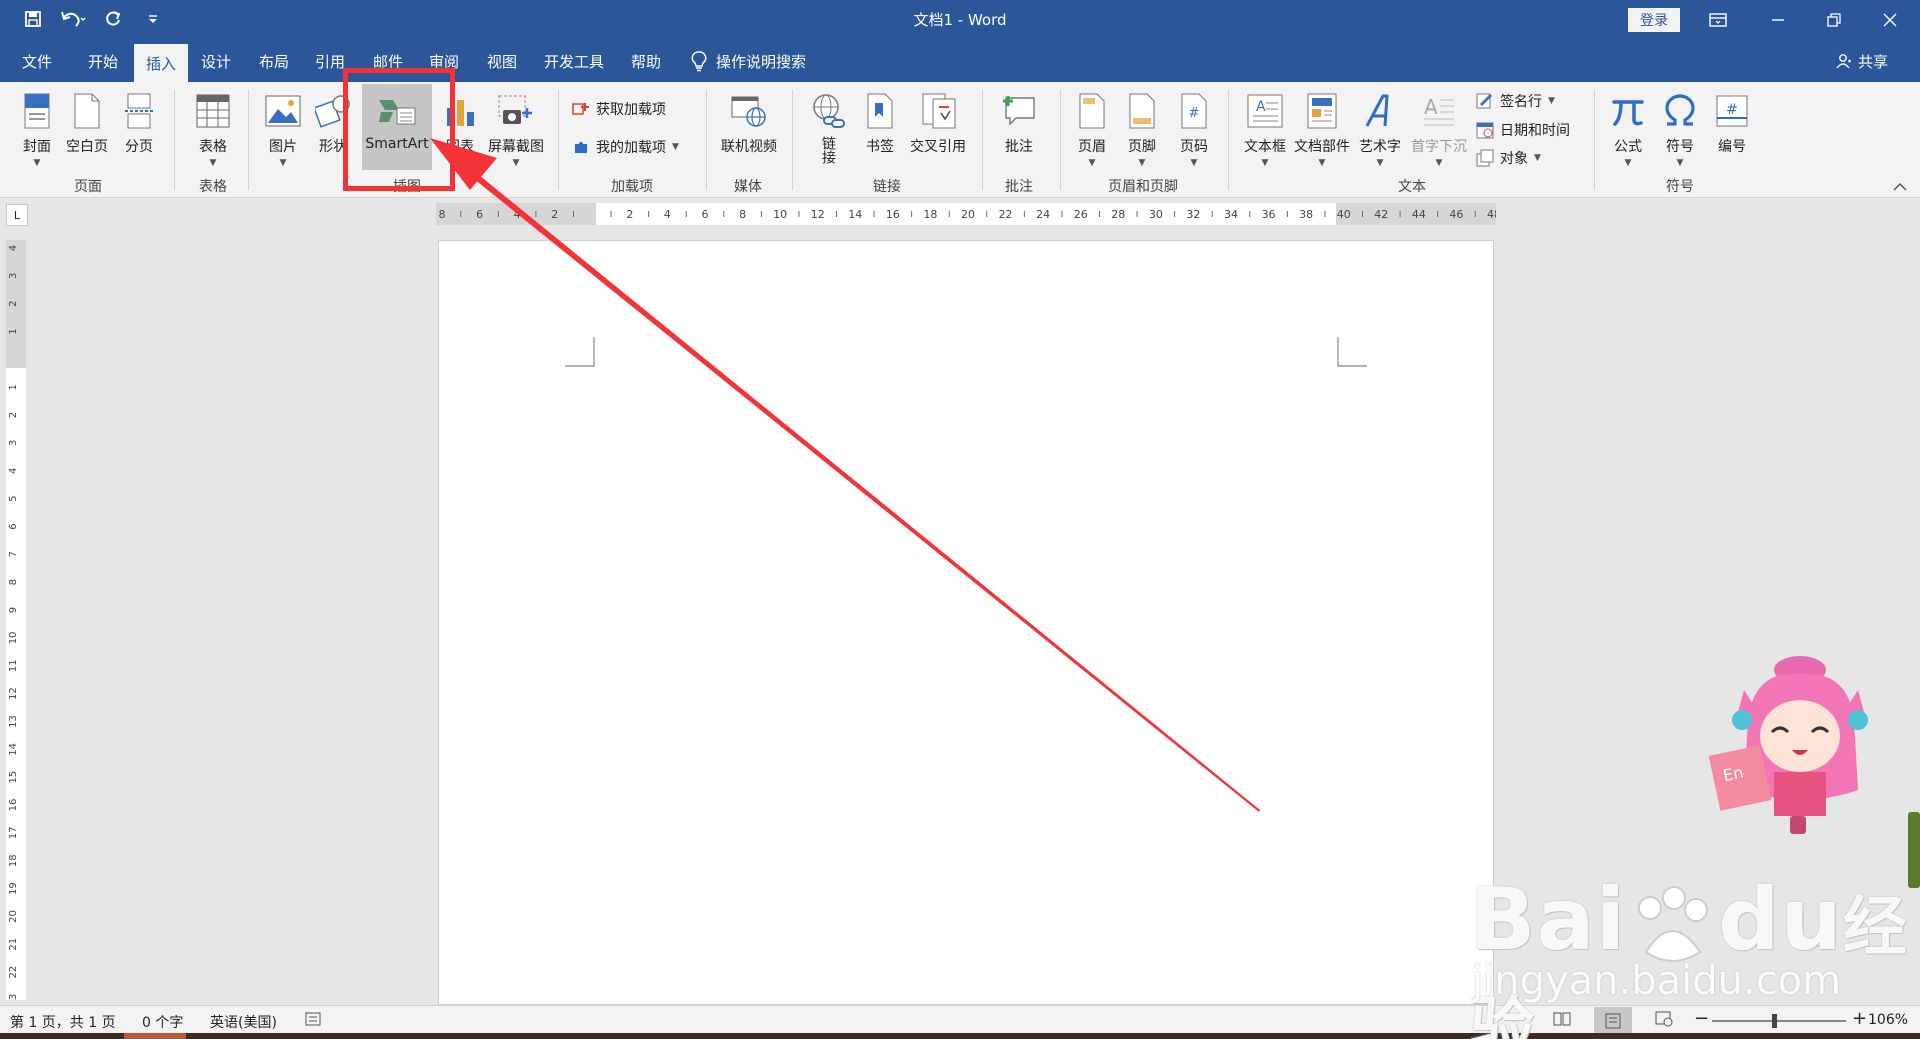 The height and width of the screenshot is (1039, 1920). I want to click on restore-icon, so click(1834, 20).